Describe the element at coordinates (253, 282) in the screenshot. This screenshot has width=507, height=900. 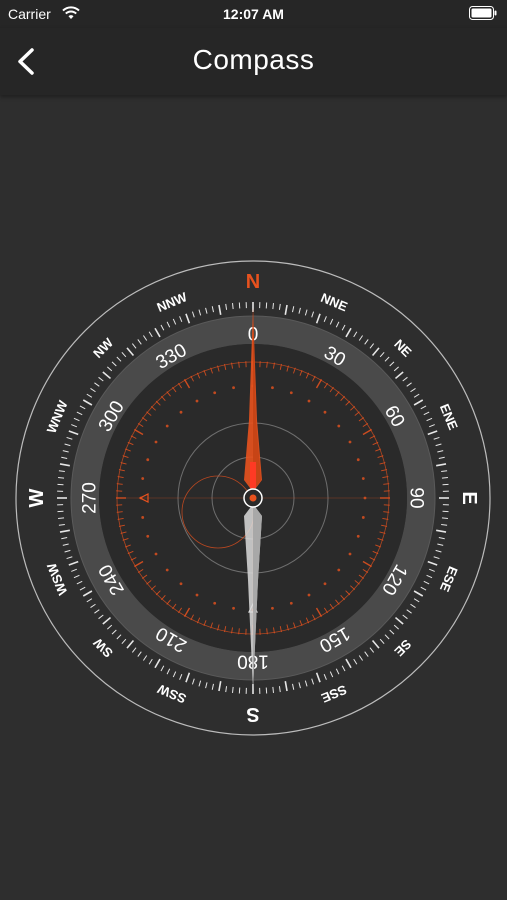
I see `direction-label-n: N` at that location.